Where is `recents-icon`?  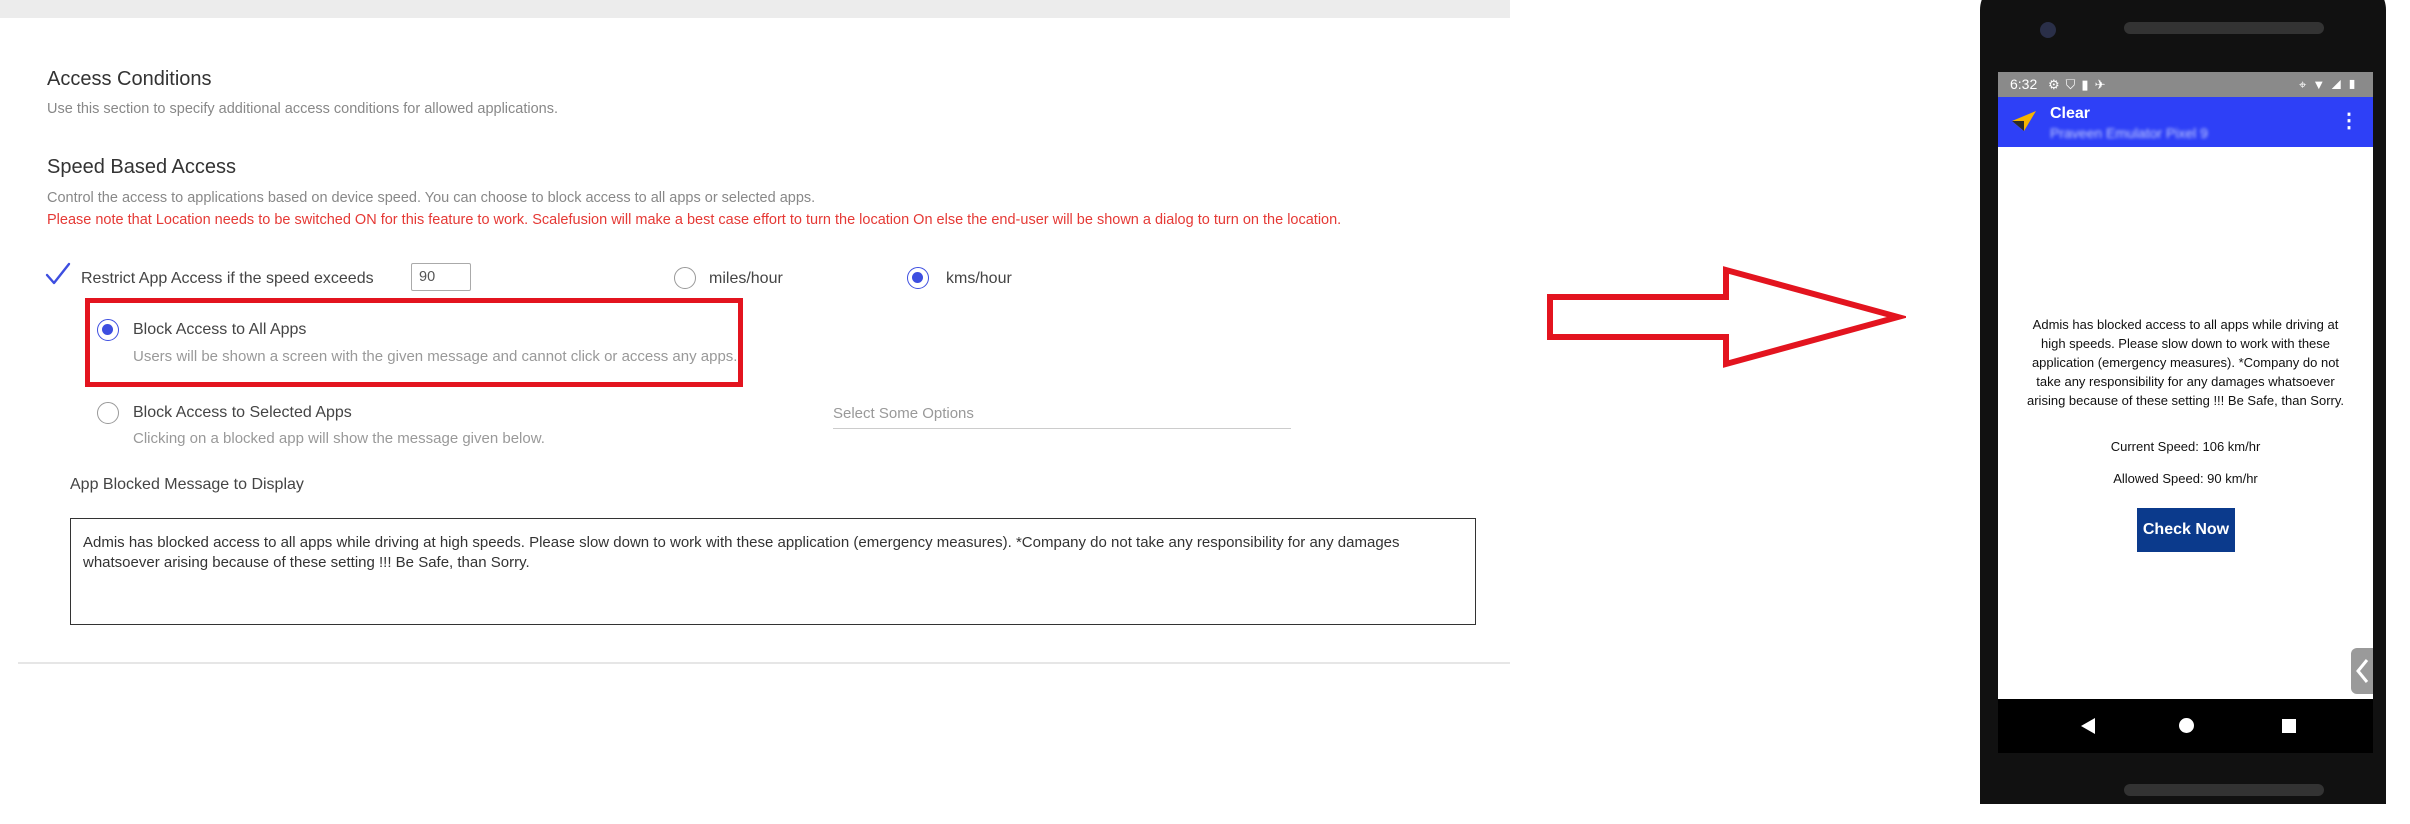 recents-icon is located at coordinates (2289, 726).